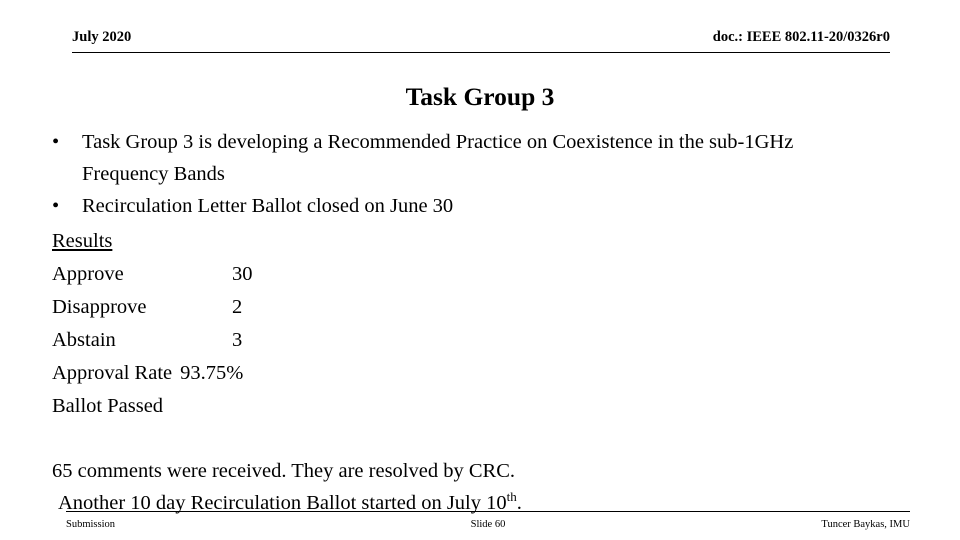 This screenshot has width=960, height=540. What do you see at coordinates (481, 40) in the screenshot?
I see `slide-header: July 2020 doc.: IEEE 802.11-20/0326r0` at bounding box center [481, 40].